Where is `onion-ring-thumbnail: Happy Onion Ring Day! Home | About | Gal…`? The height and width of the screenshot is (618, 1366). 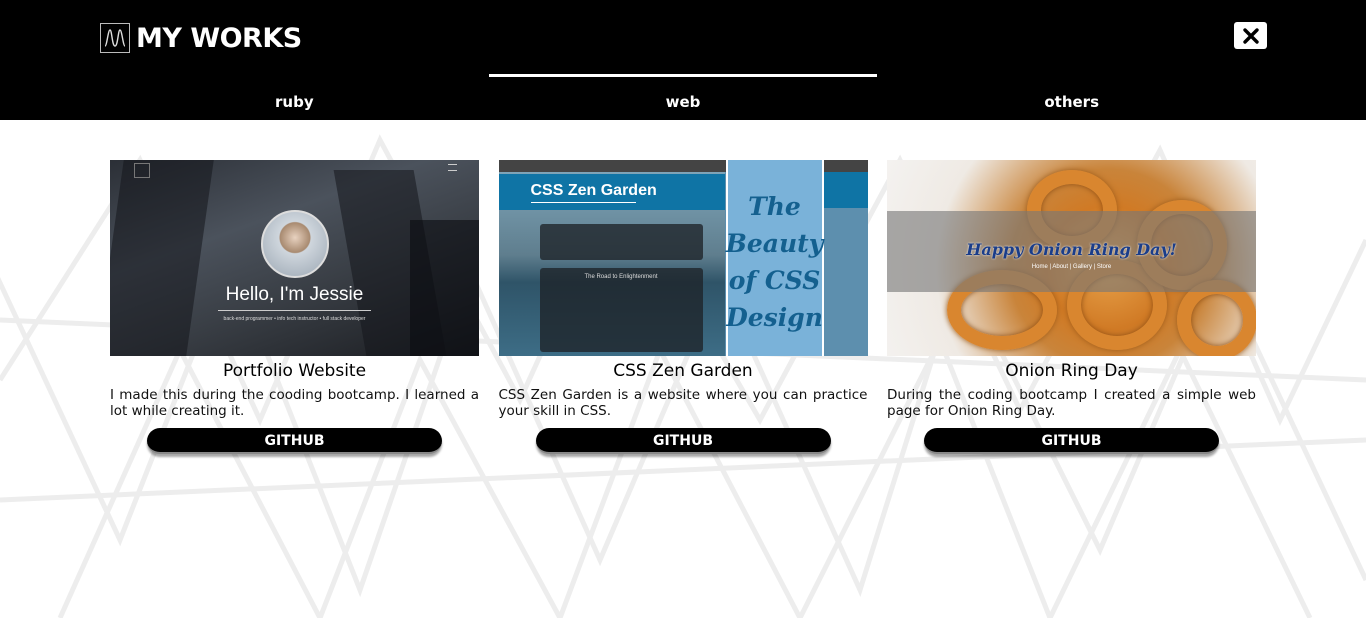
onion-ring-thumbnail: Happy Onion Ring Day! Home | About | Gal… is located at coordinates (1071, 258).